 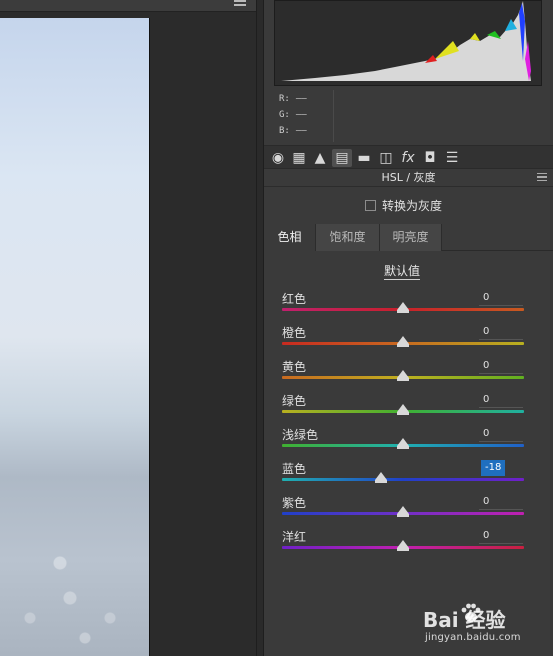 I want to click on hsl-icon: ▤, so click(x=342, y=158).